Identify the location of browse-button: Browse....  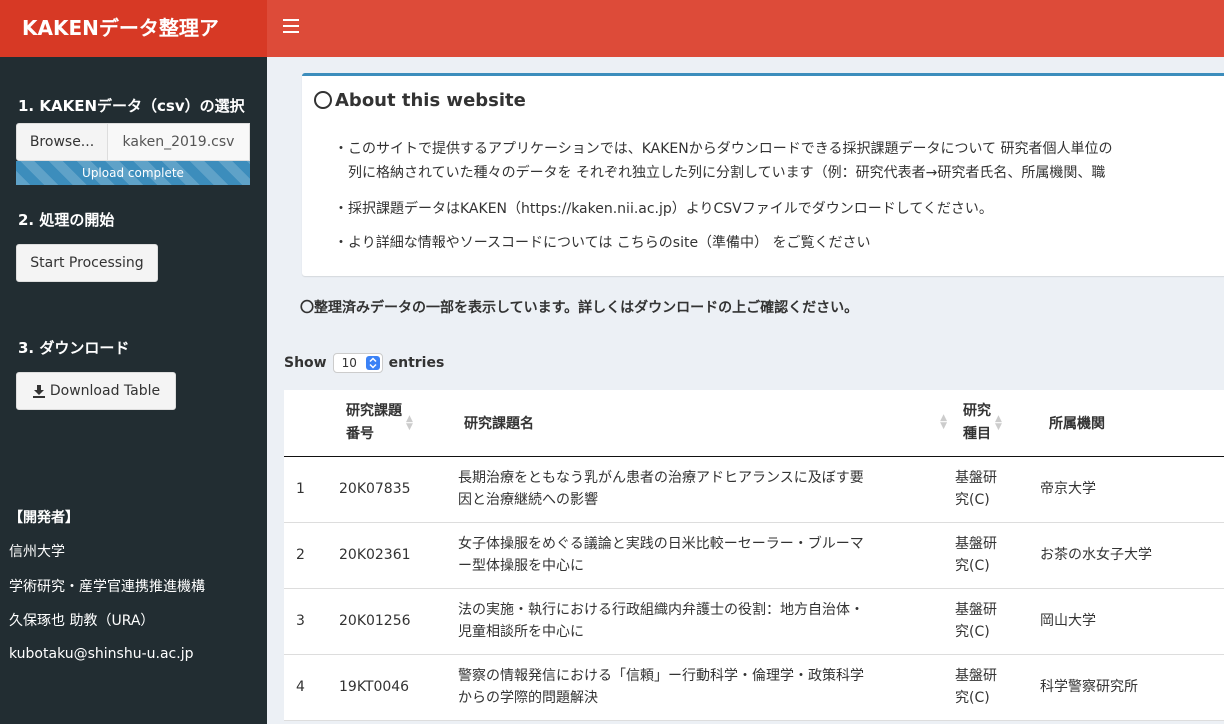
(62, 142).